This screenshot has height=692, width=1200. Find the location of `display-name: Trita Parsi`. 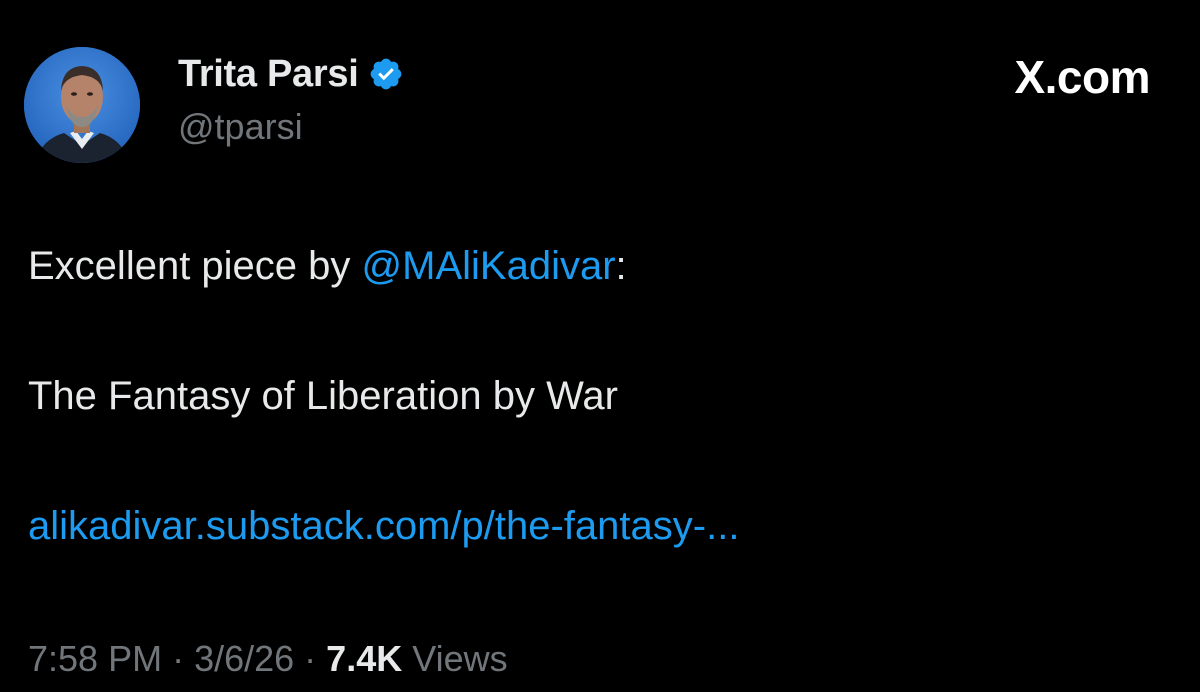

display-name: Trita Parsi is located at coordinates (268, 74).